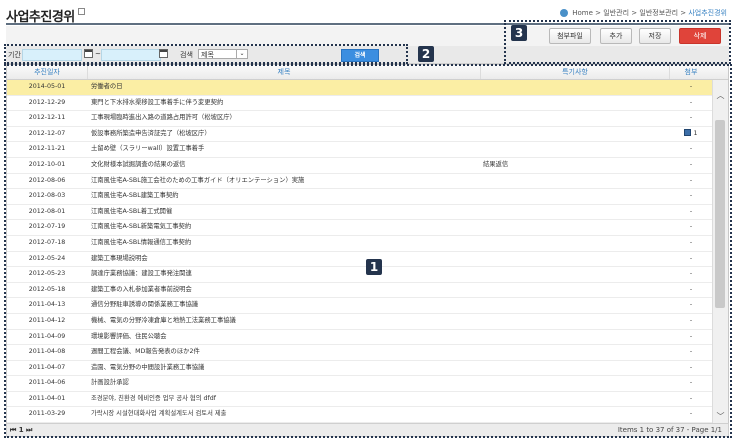  Describe the element at coordinates (616, 13) in the screenshot. I see `breadcrumb-level1: 일반관리` at that location.